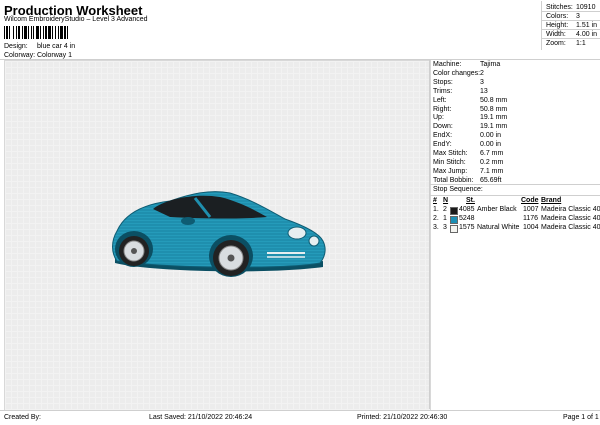 The image size is (600, 425). I want to click on info-label: Up:, so click(438, 118).